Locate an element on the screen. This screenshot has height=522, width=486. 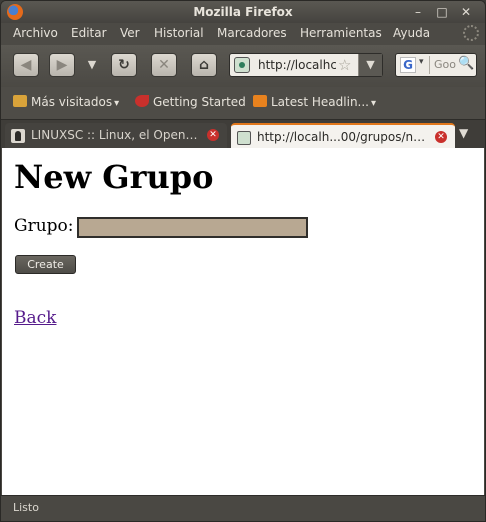
menu-marcadores: Marcadores is located at coordinates (252, 33).